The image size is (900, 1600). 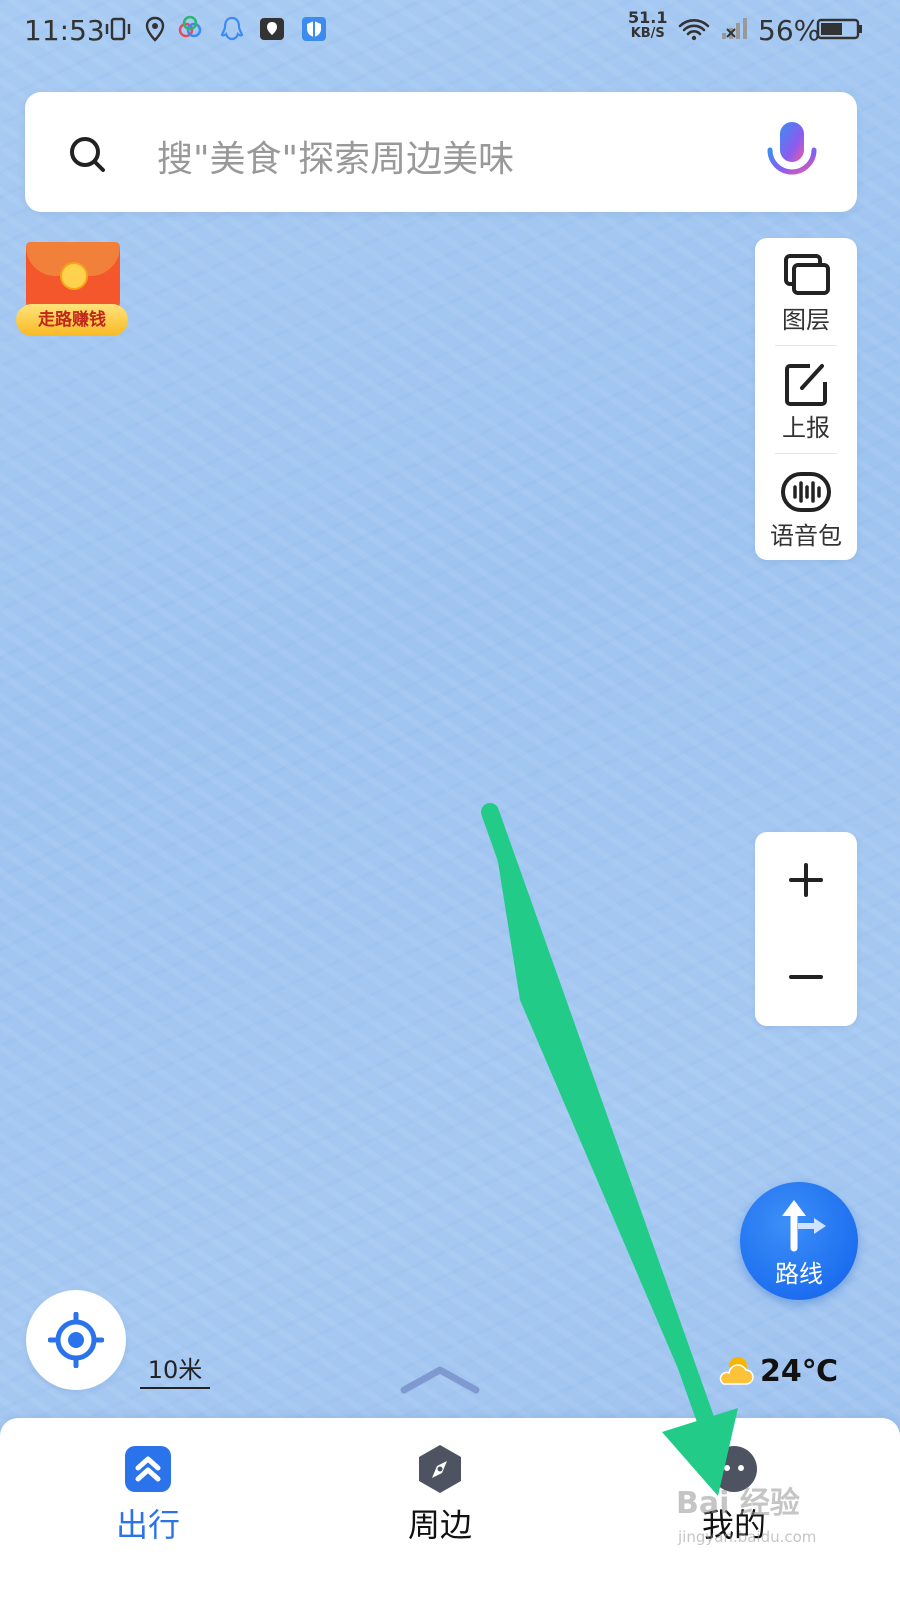 I want to click on walk-earn-label: 走路赚钱, so click(x=72, y=320).